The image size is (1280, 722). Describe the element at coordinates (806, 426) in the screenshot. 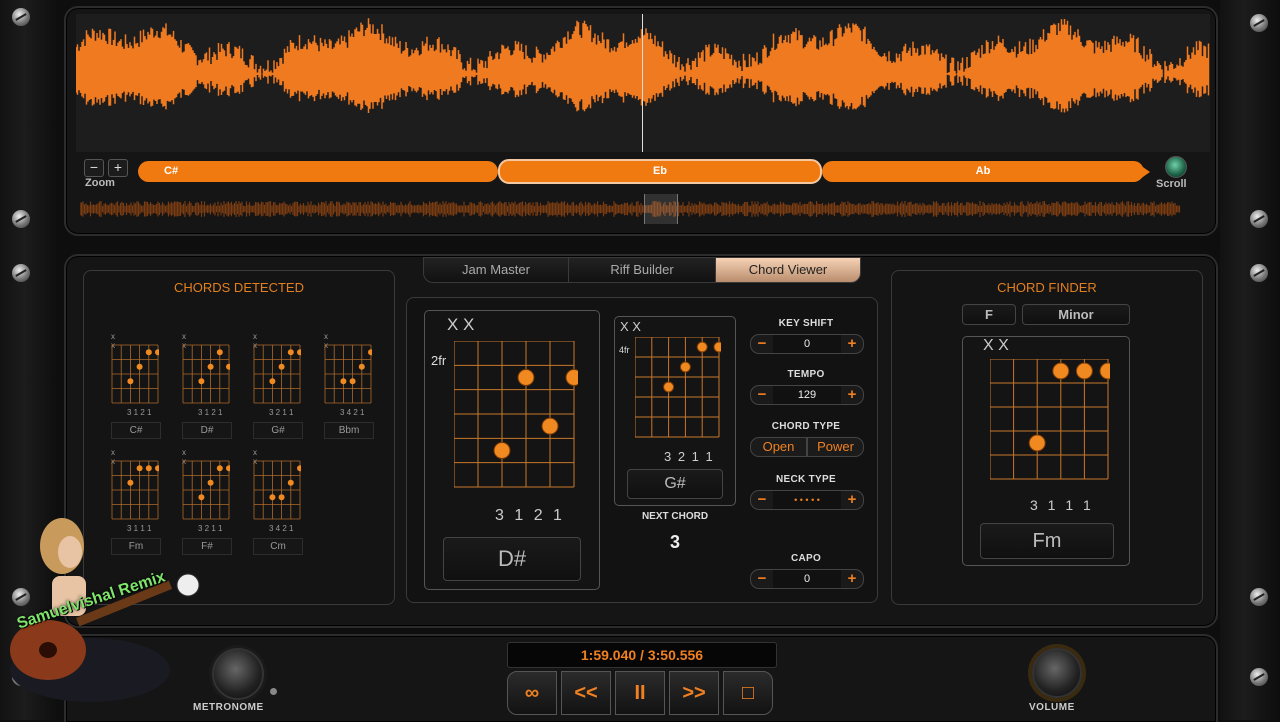

I see `chord-type-label: CHORD TYPE` at that location.